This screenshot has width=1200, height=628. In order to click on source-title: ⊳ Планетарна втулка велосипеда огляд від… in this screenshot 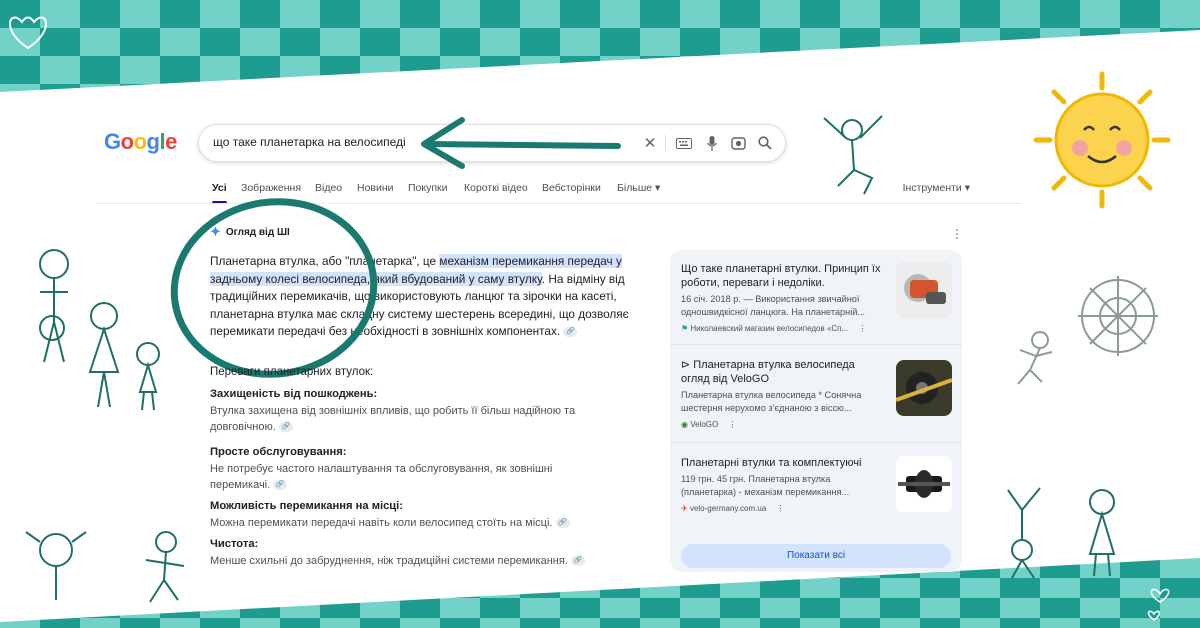, I will do `click(783, 372)`.